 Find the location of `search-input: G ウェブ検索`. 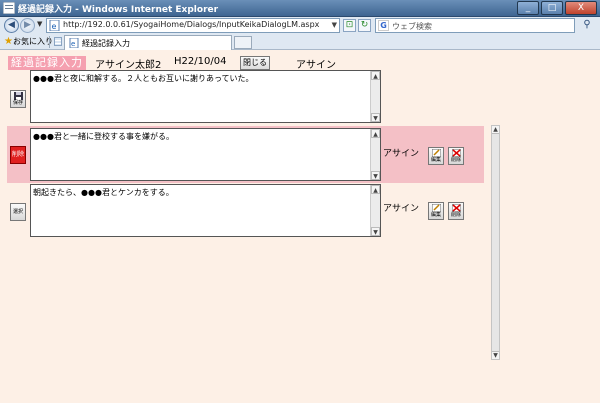

search-input: G ウェブ検索 is located at coordinates (475, 25).